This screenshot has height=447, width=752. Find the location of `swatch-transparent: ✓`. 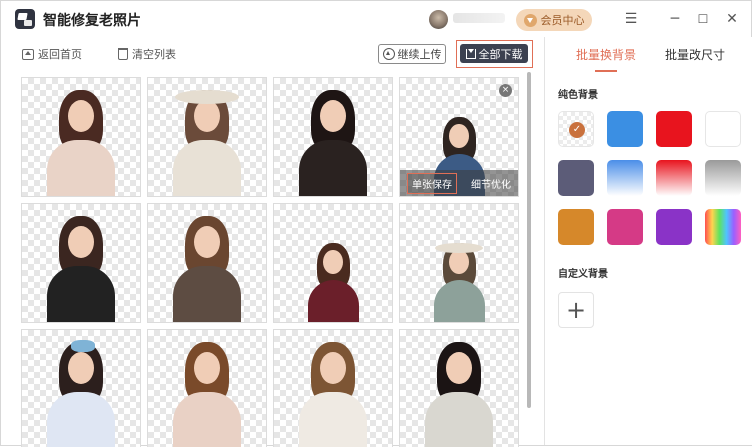

swatch-transparent: ✓ is located at coordinates (576, 129).